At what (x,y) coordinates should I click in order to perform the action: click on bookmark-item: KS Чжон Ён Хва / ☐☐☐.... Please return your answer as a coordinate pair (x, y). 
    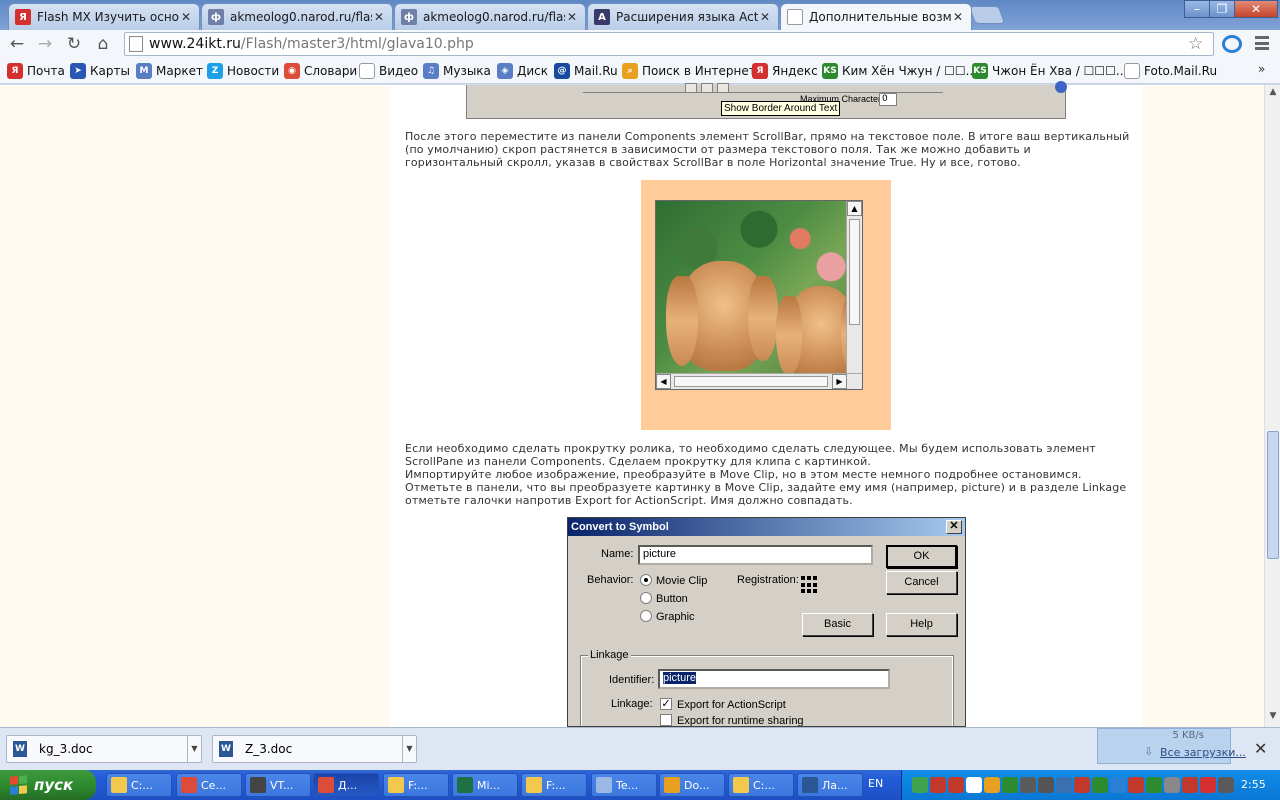
    Looking at the image, I should click on (1049, 71).